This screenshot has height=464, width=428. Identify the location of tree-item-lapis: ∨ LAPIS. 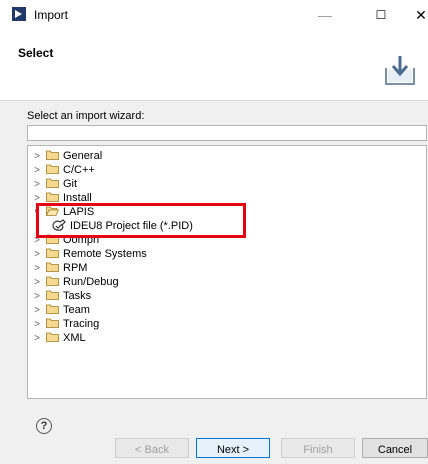
(61, 212).